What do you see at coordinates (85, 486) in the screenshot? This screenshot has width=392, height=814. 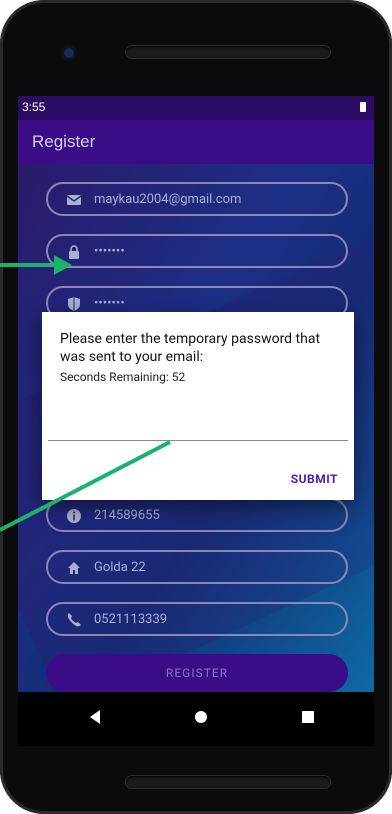 I see `annotation-arrow-diagonal` at bounding box center [85, 486].